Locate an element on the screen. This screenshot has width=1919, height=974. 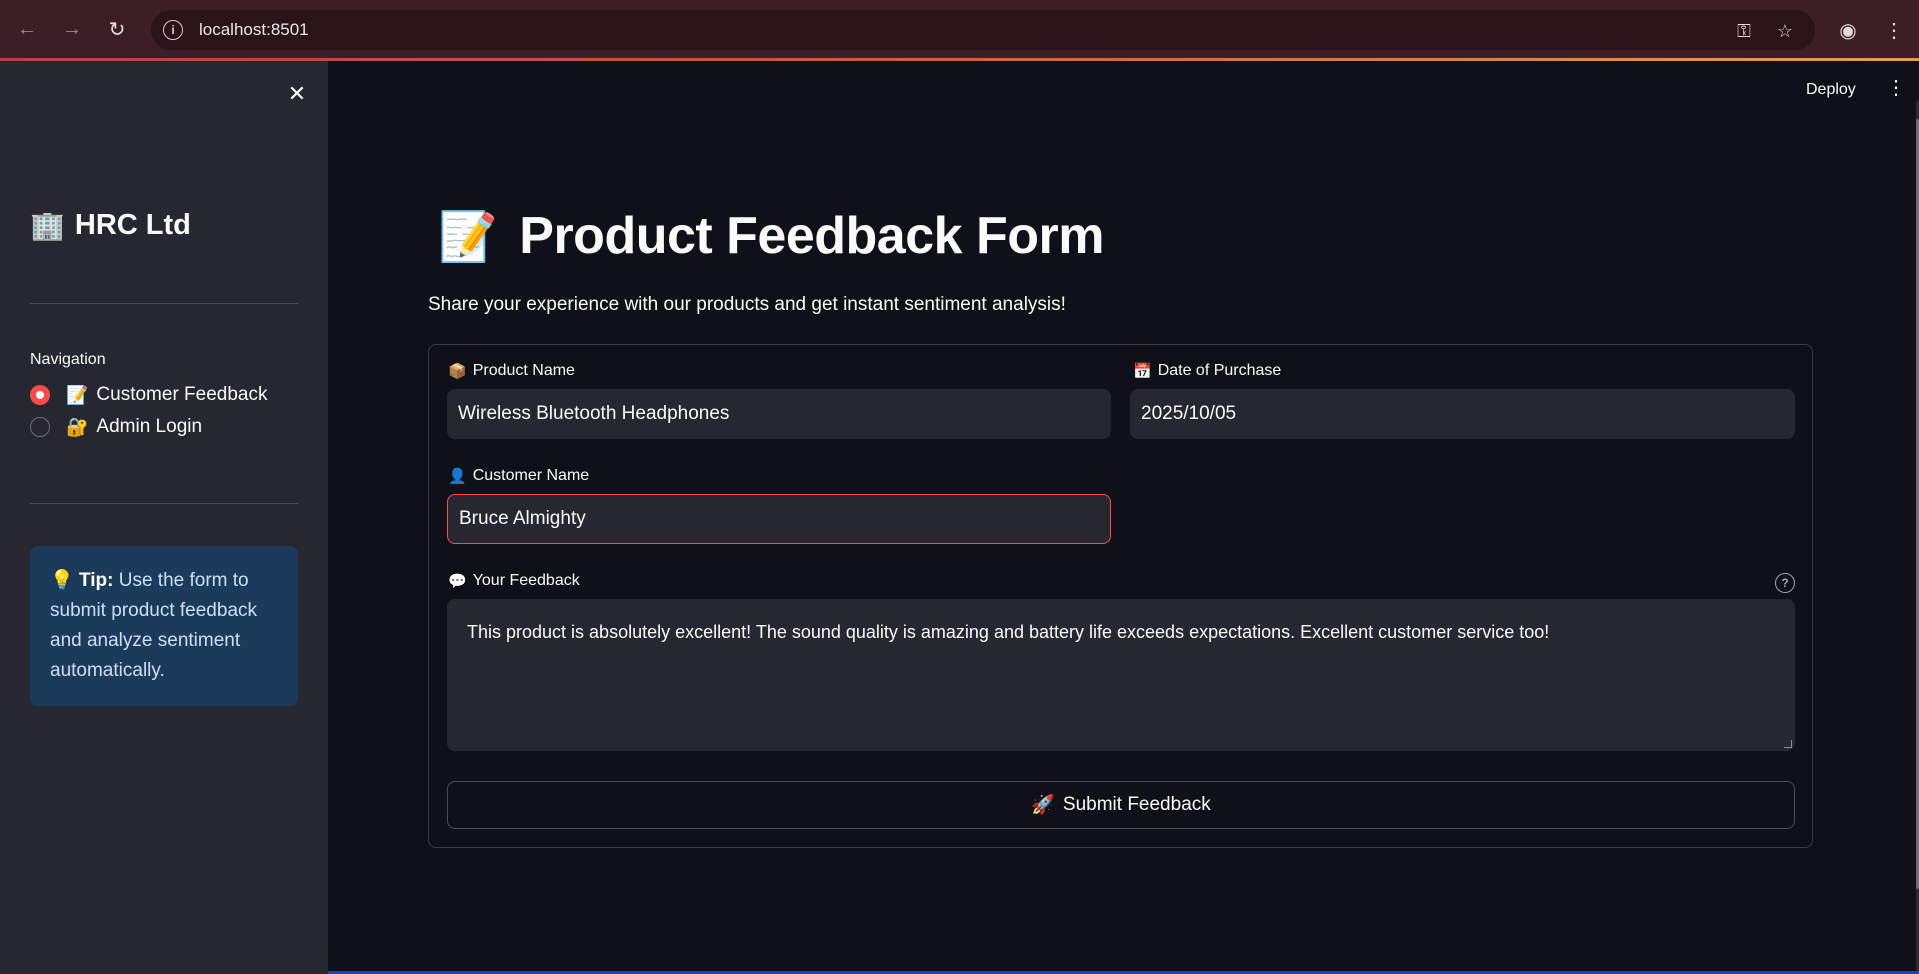
sidebar-item-admin-login: 🔐 Admin Login is located at coordinates (116, 427).